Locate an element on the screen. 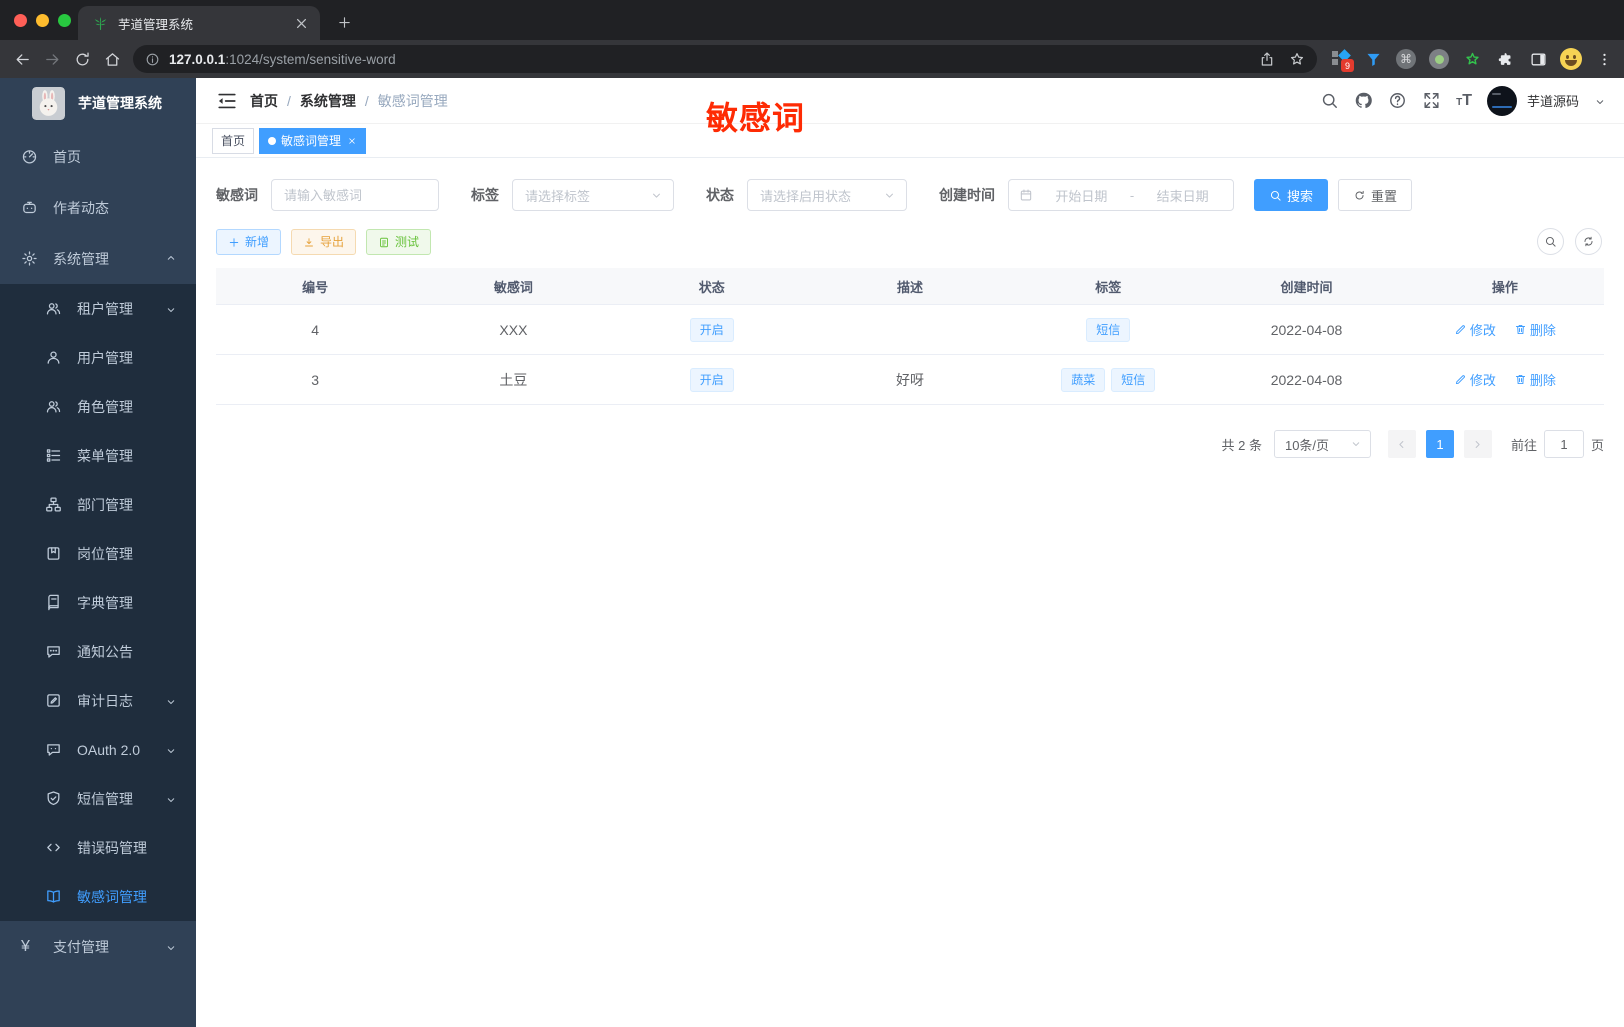 Image resolution: width=1624 pixels, height=1027 pixels. font-size-icon: TT is located at coordinates (1464, 100).